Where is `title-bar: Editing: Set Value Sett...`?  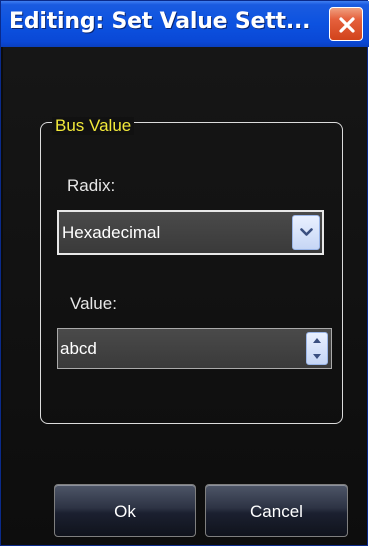 title-bar: Editing: Set Value Sett... is located at coordinates (185, 24).